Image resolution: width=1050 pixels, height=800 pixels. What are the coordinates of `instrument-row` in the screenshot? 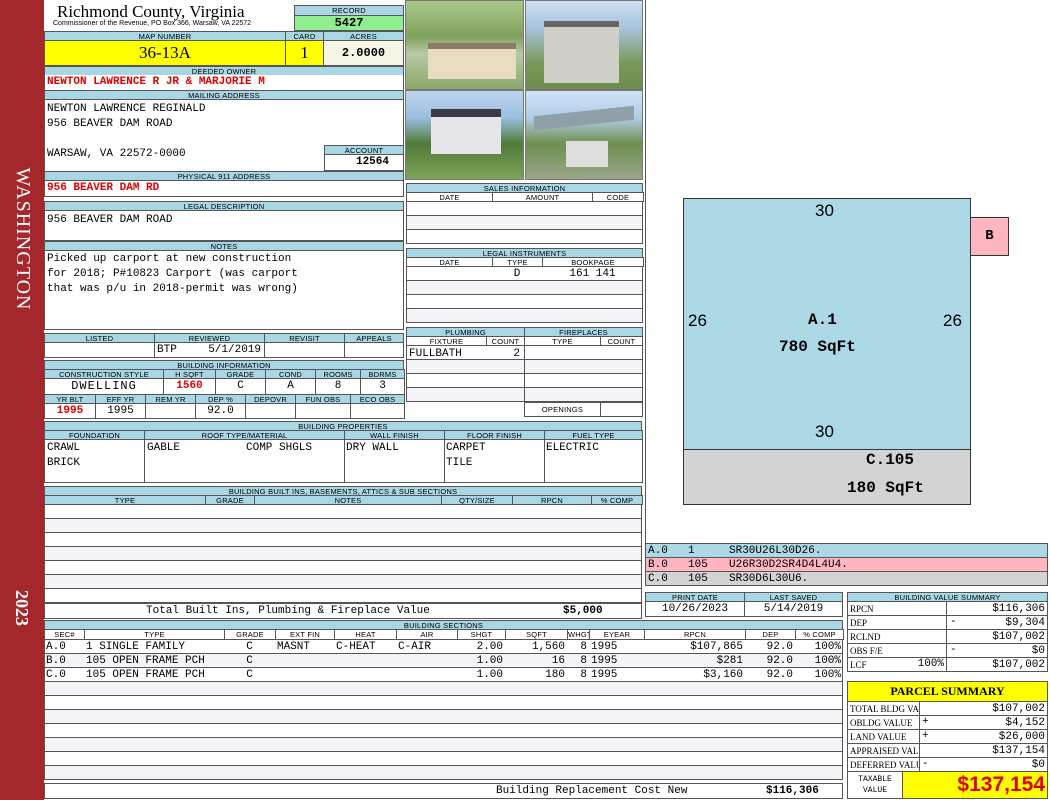 It's located at (524, 301).